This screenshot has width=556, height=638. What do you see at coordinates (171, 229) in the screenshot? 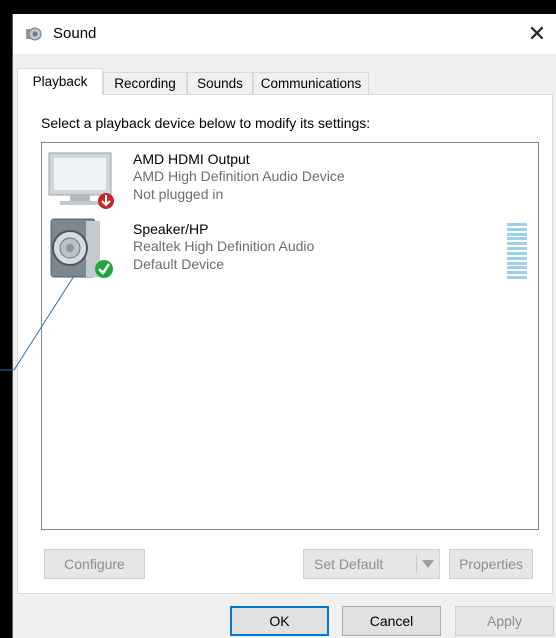
I see `device-name: Speaker/HP` at bounding box center [171, 229].